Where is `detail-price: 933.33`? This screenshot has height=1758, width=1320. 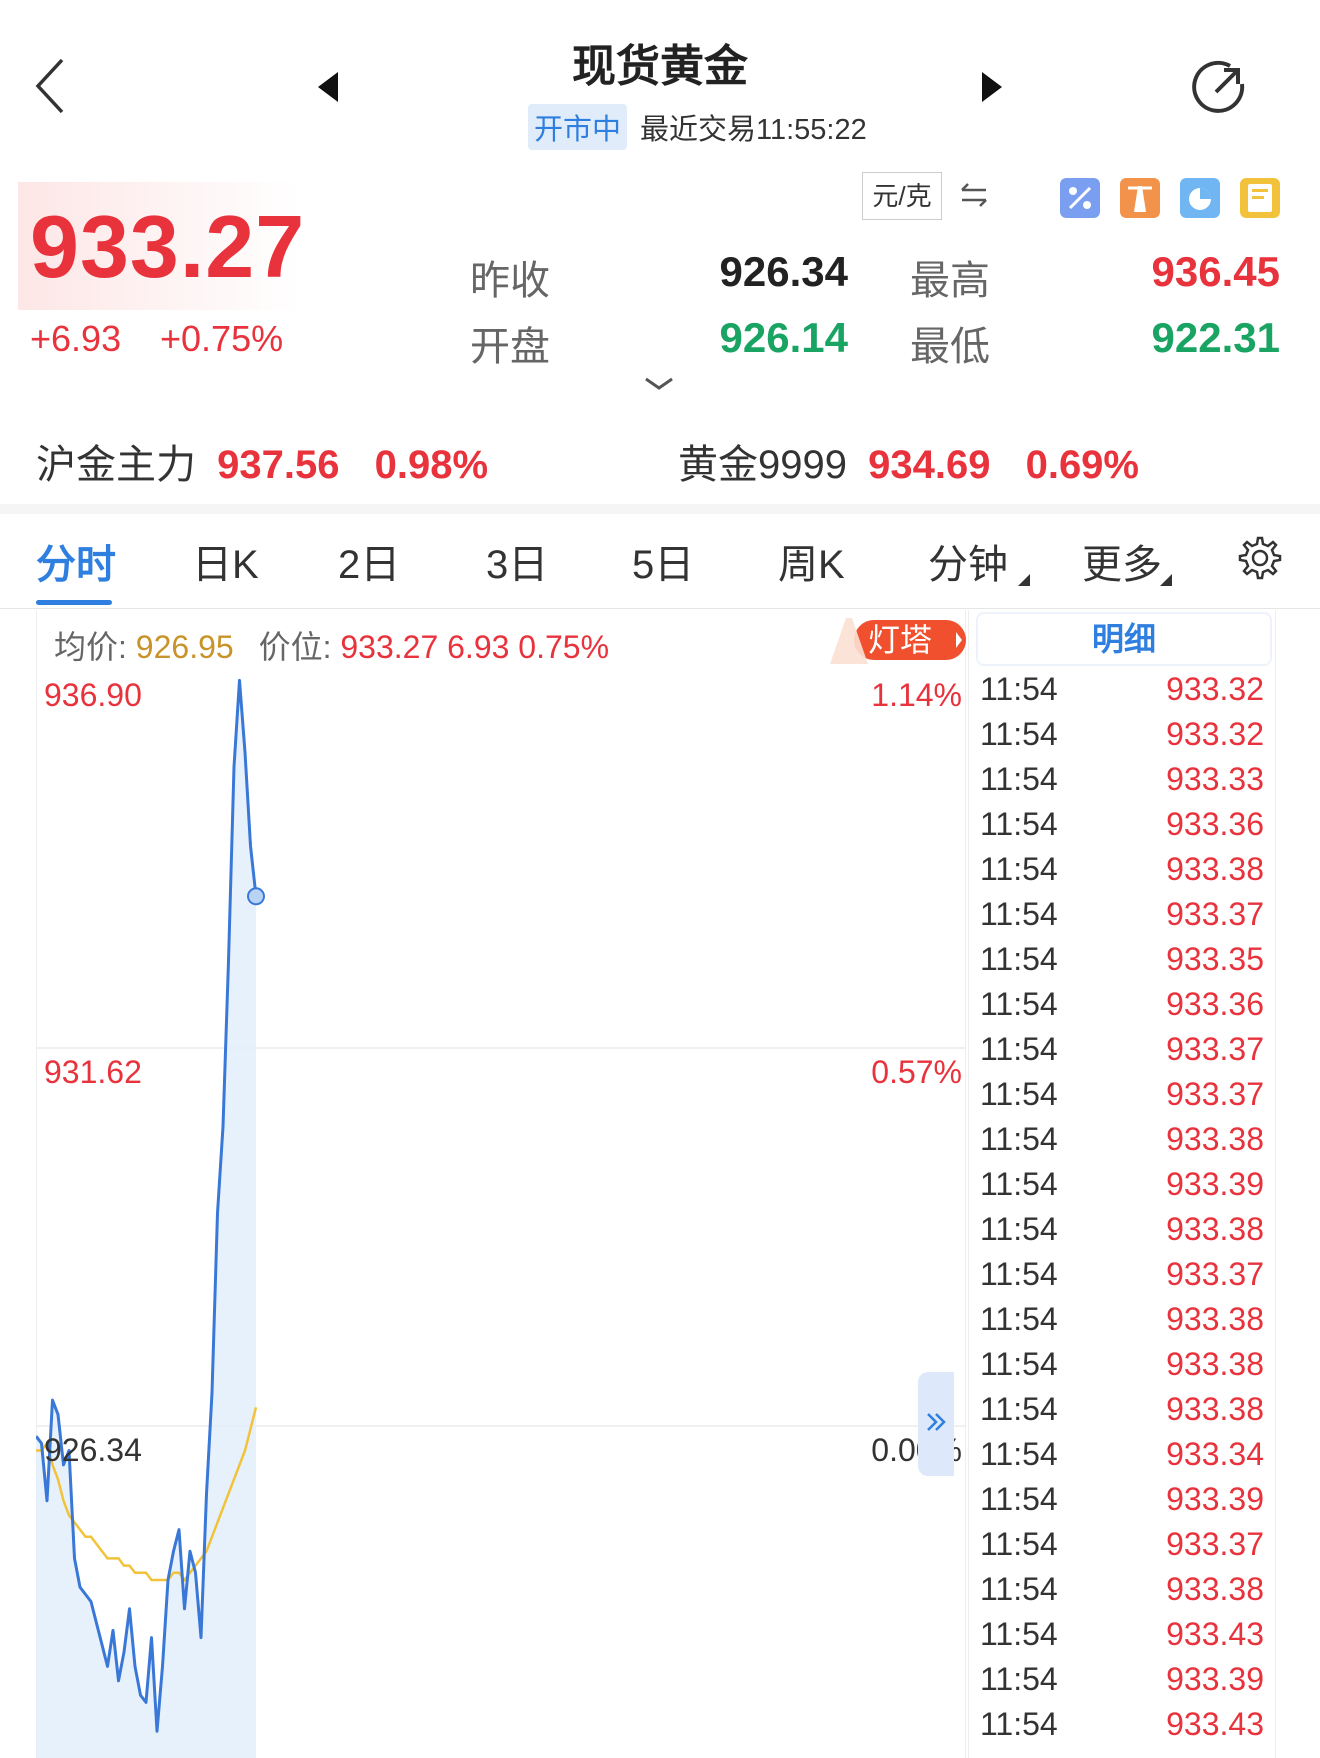 detail-price: 933.33 is located at coordinates (1215, 779).